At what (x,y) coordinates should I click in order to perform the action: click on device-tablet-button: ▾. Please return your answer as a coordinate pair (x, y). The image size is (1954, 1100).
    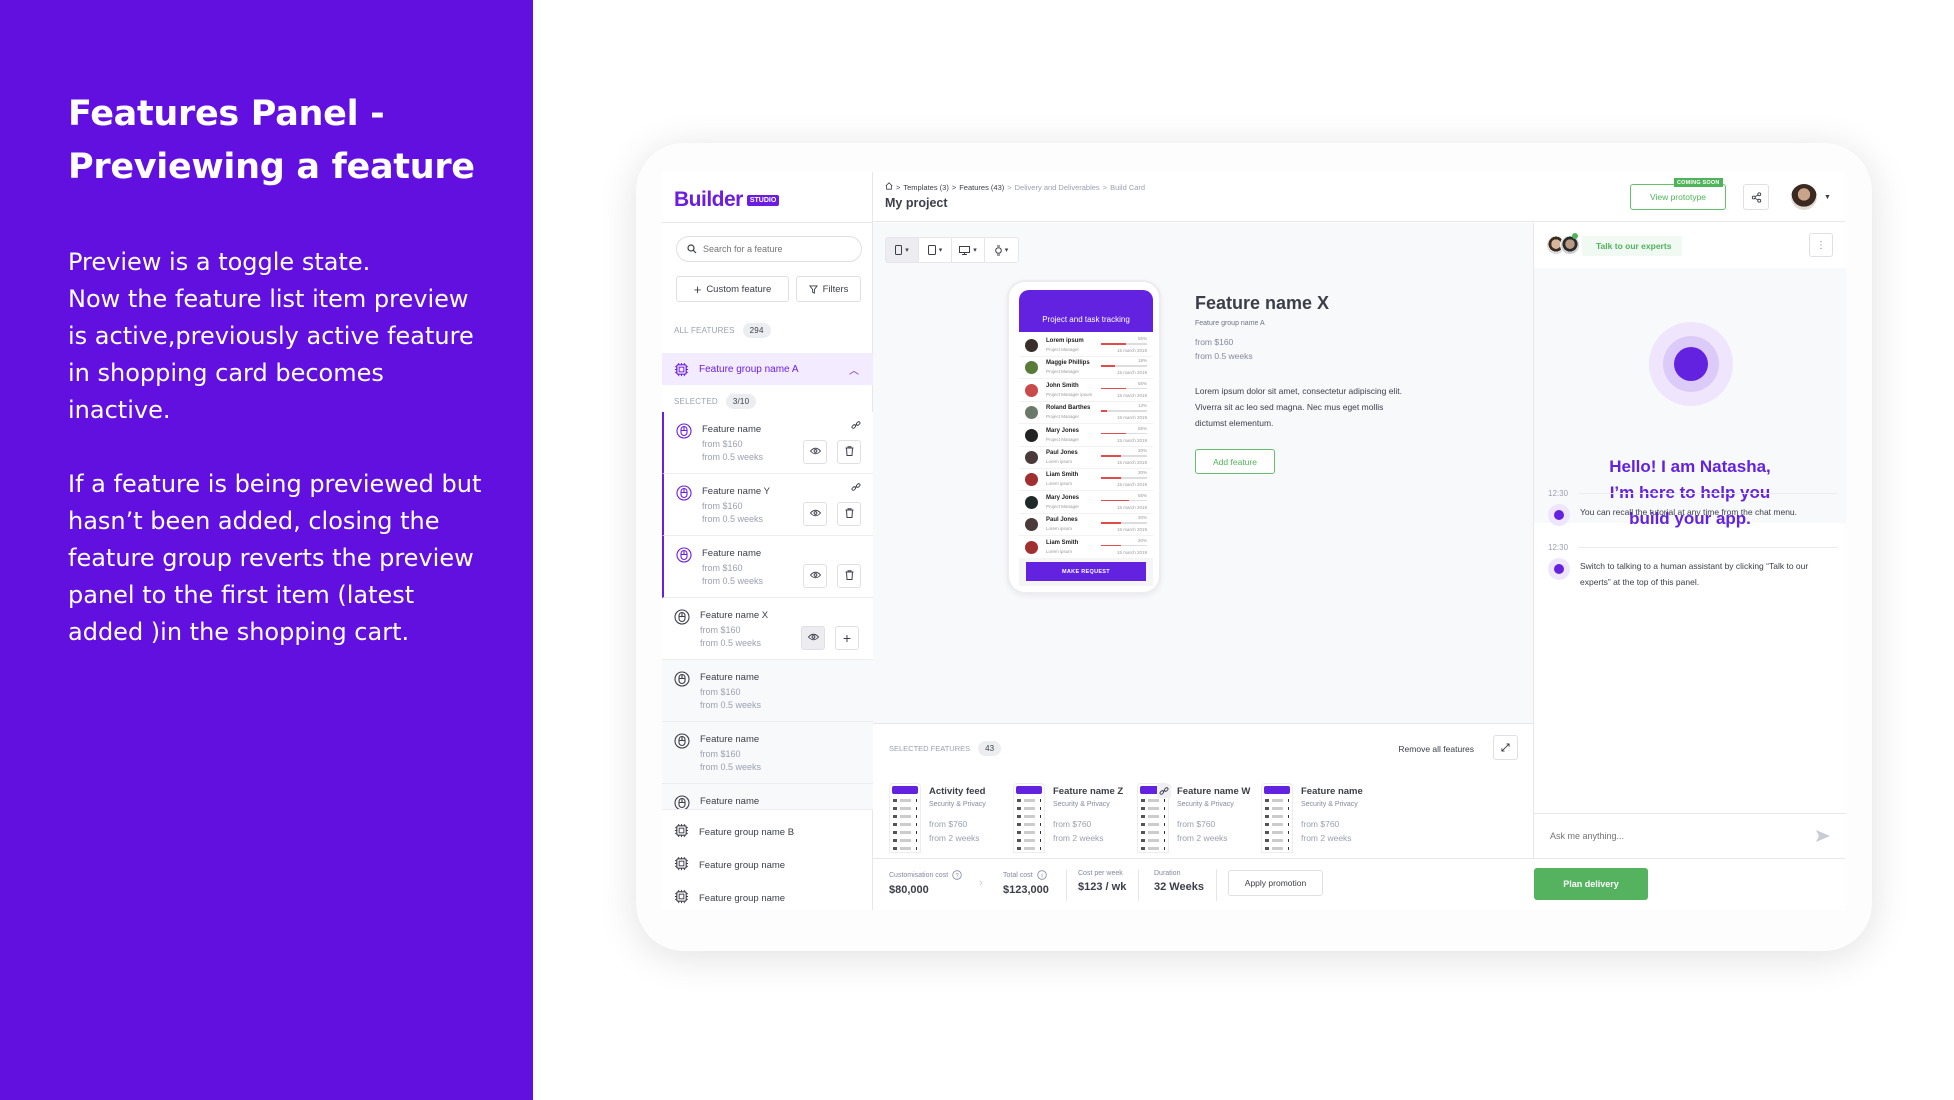
    Looking at the image, I should click on (935, 250).